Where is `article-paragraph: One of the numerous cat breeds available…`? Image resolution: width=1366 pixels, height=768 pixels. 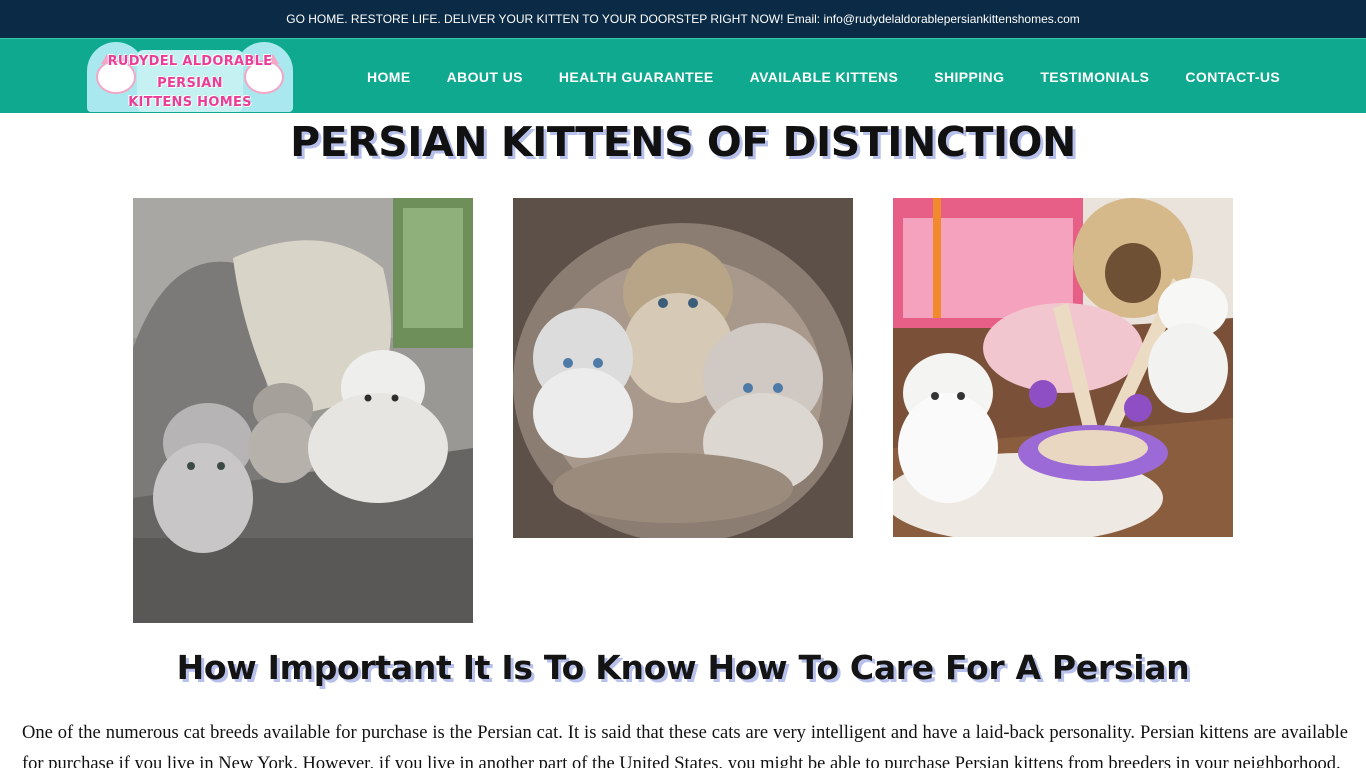
article-paragraph: One of the numerous cat breeds available… is located at coordinates (685, 745).